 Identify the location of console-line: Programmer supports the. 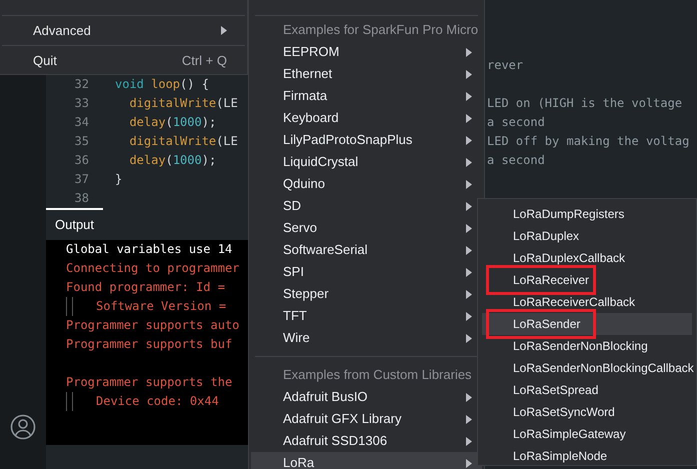
(149, 382).